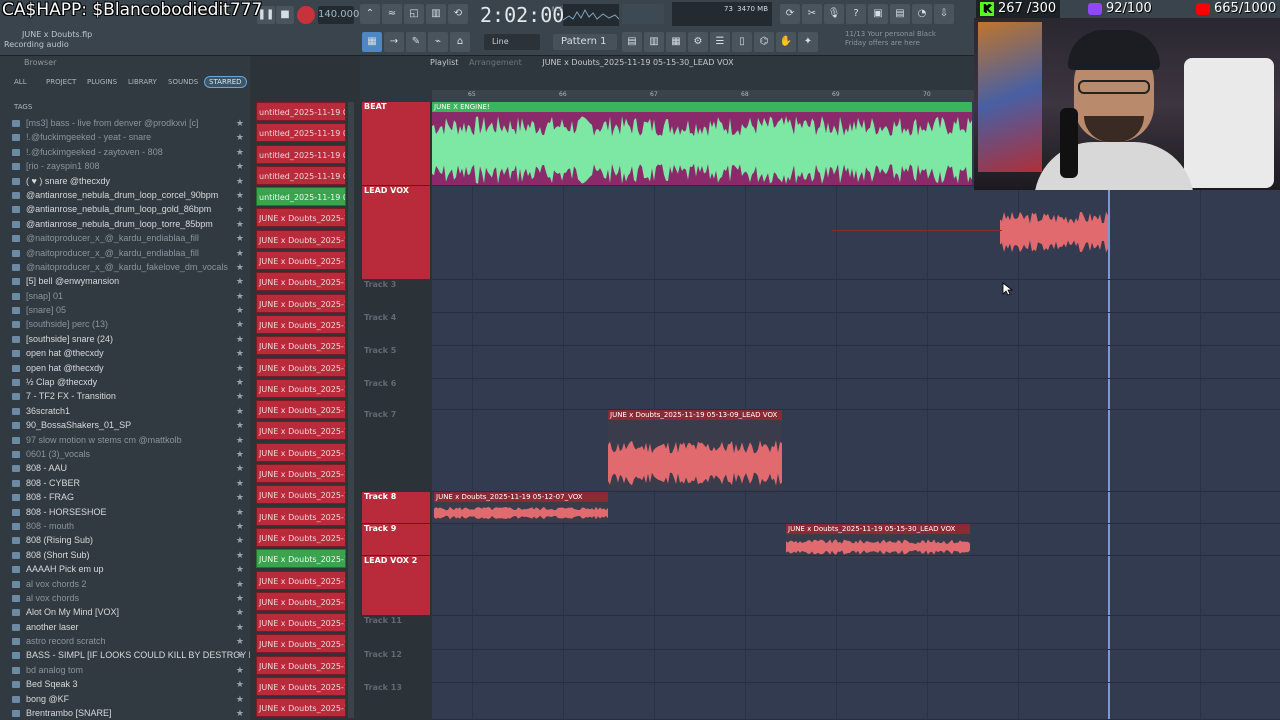 The height and width of the screenshot is (720, 1280). I want to click on mixer-icon: ▤, so click(900, 14).